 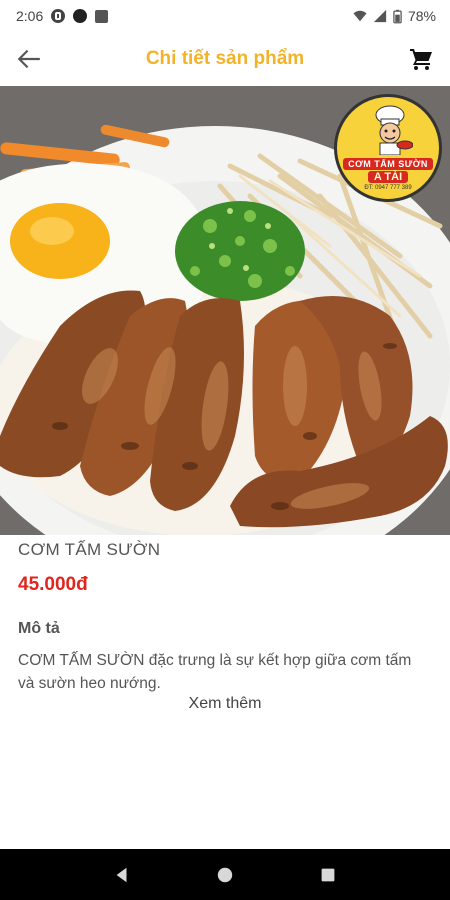 I want to click on page-title: Chi tiết sản phẩm, so click(x=225, y=58).